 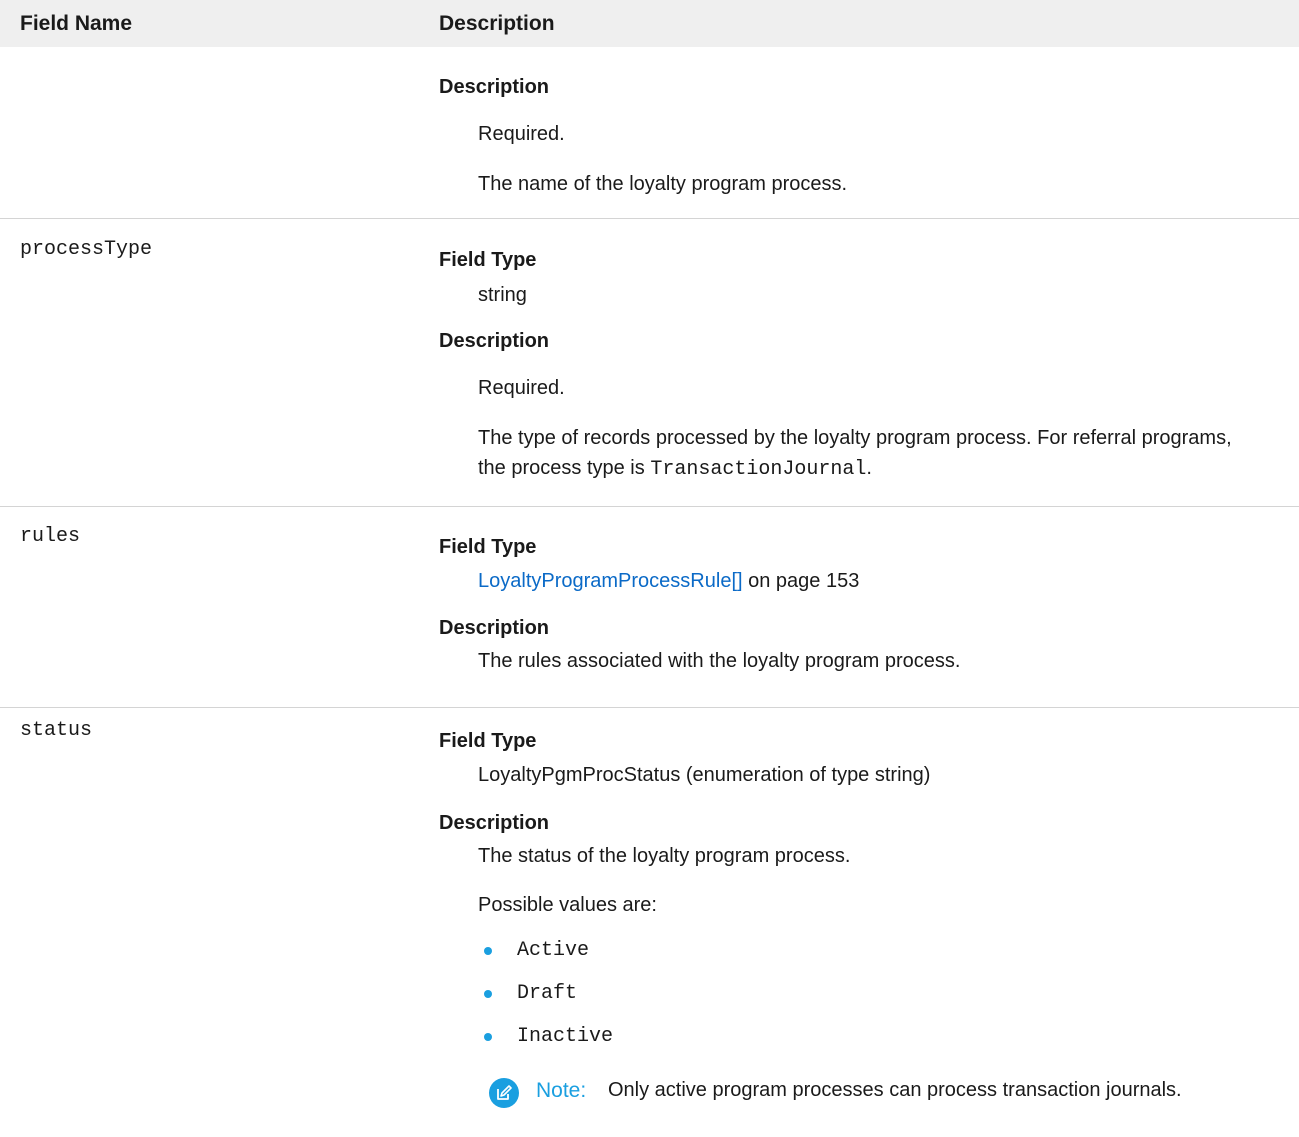 I want to click on column-header-field-name: Field Name, so click(x=76, y=23).